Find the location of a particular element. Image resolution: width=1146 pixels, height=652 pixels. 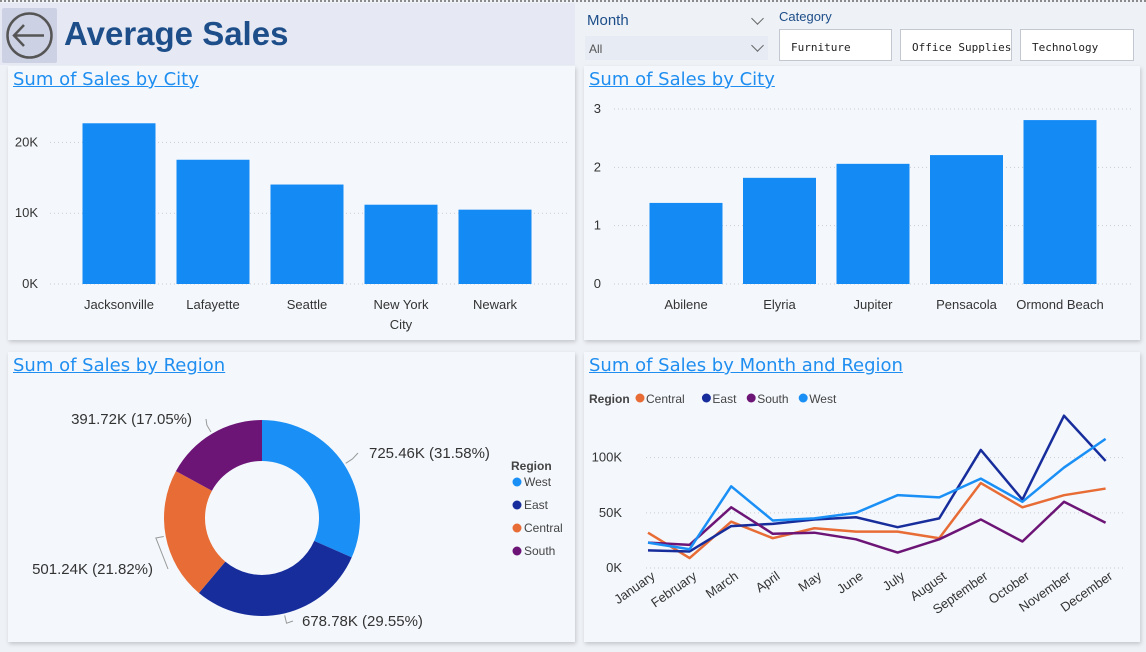

bar-abilene is located at coordinates (686, 243).